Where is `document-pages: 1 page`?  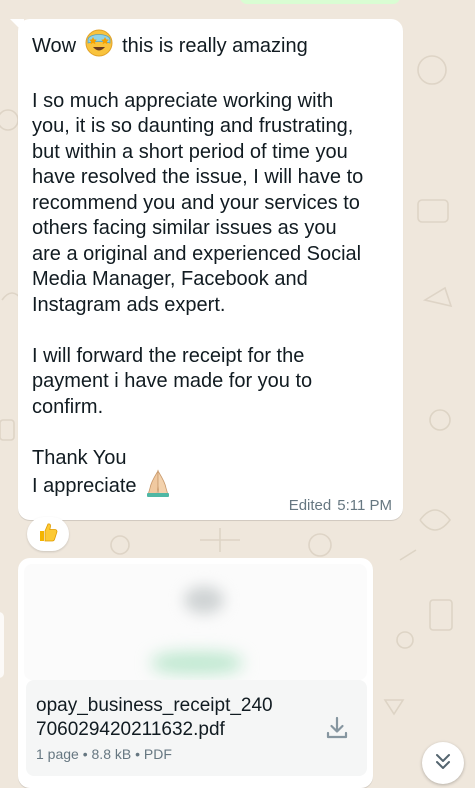
document-pages: 1 page is located at coordinates (57, 754).